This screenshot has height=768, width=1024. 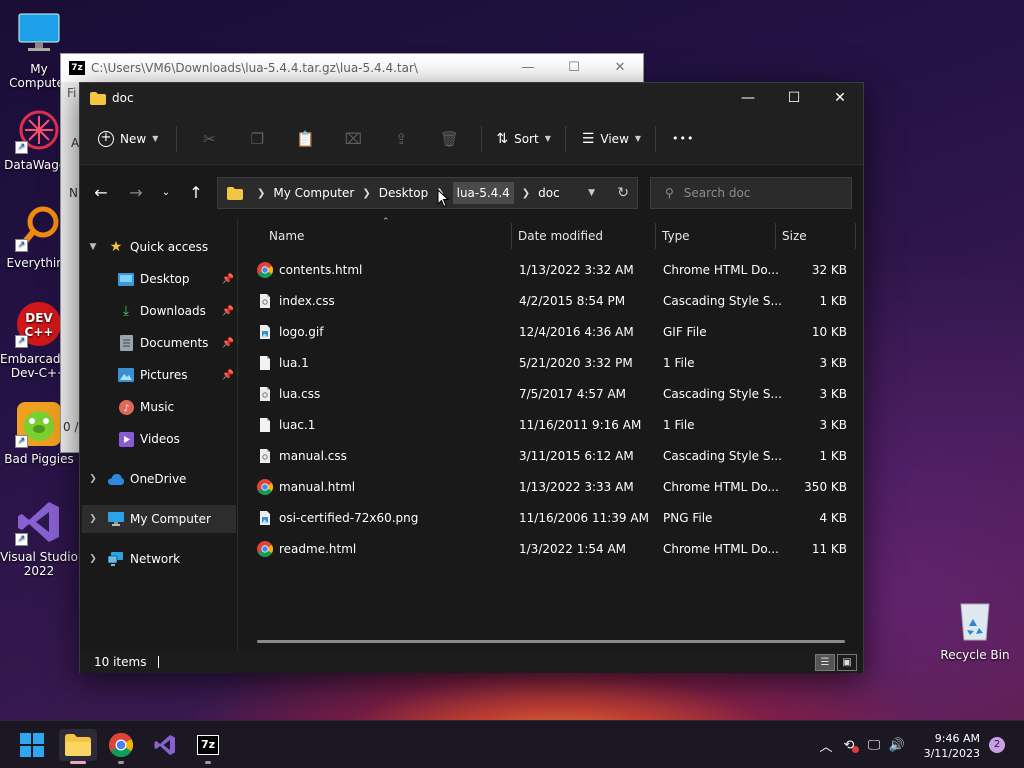 I want to click on nav-network: ❯ Network, so click(x=160, y=559).